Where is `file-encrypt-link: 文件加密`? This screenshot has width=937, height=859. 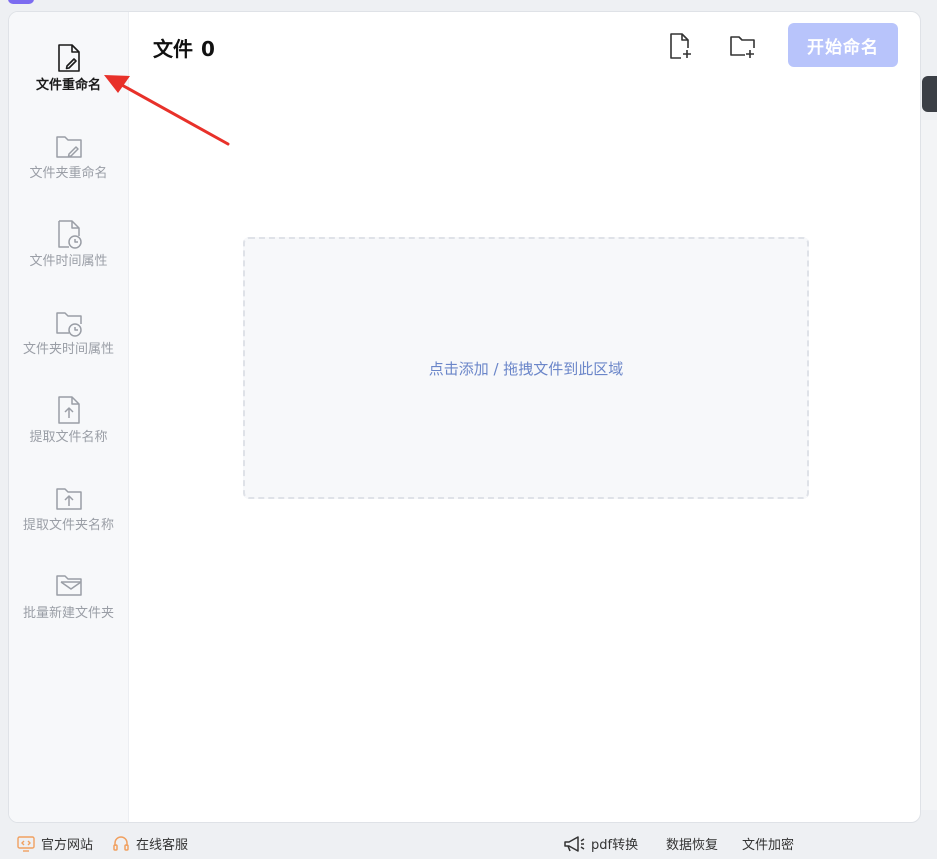 file-encrypt-link: 文件加密 is located at coordinates (768, 843).